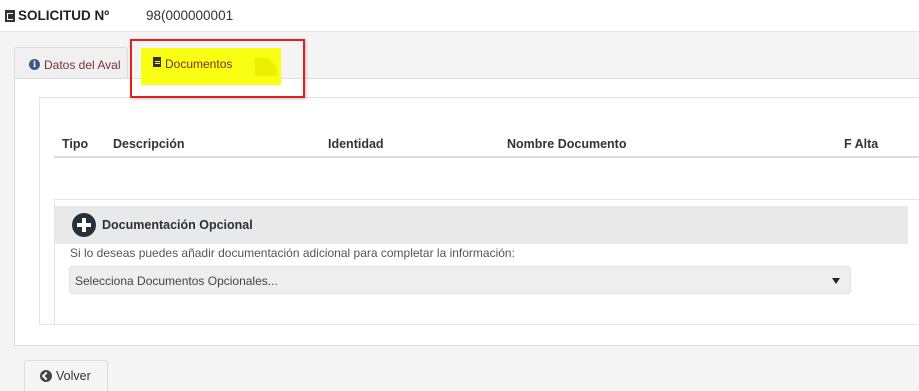  What do you see at coordinates (149, 144) in the screenshot?
I see `column-descripcion: Descripción` at bounding box center [149, 144].